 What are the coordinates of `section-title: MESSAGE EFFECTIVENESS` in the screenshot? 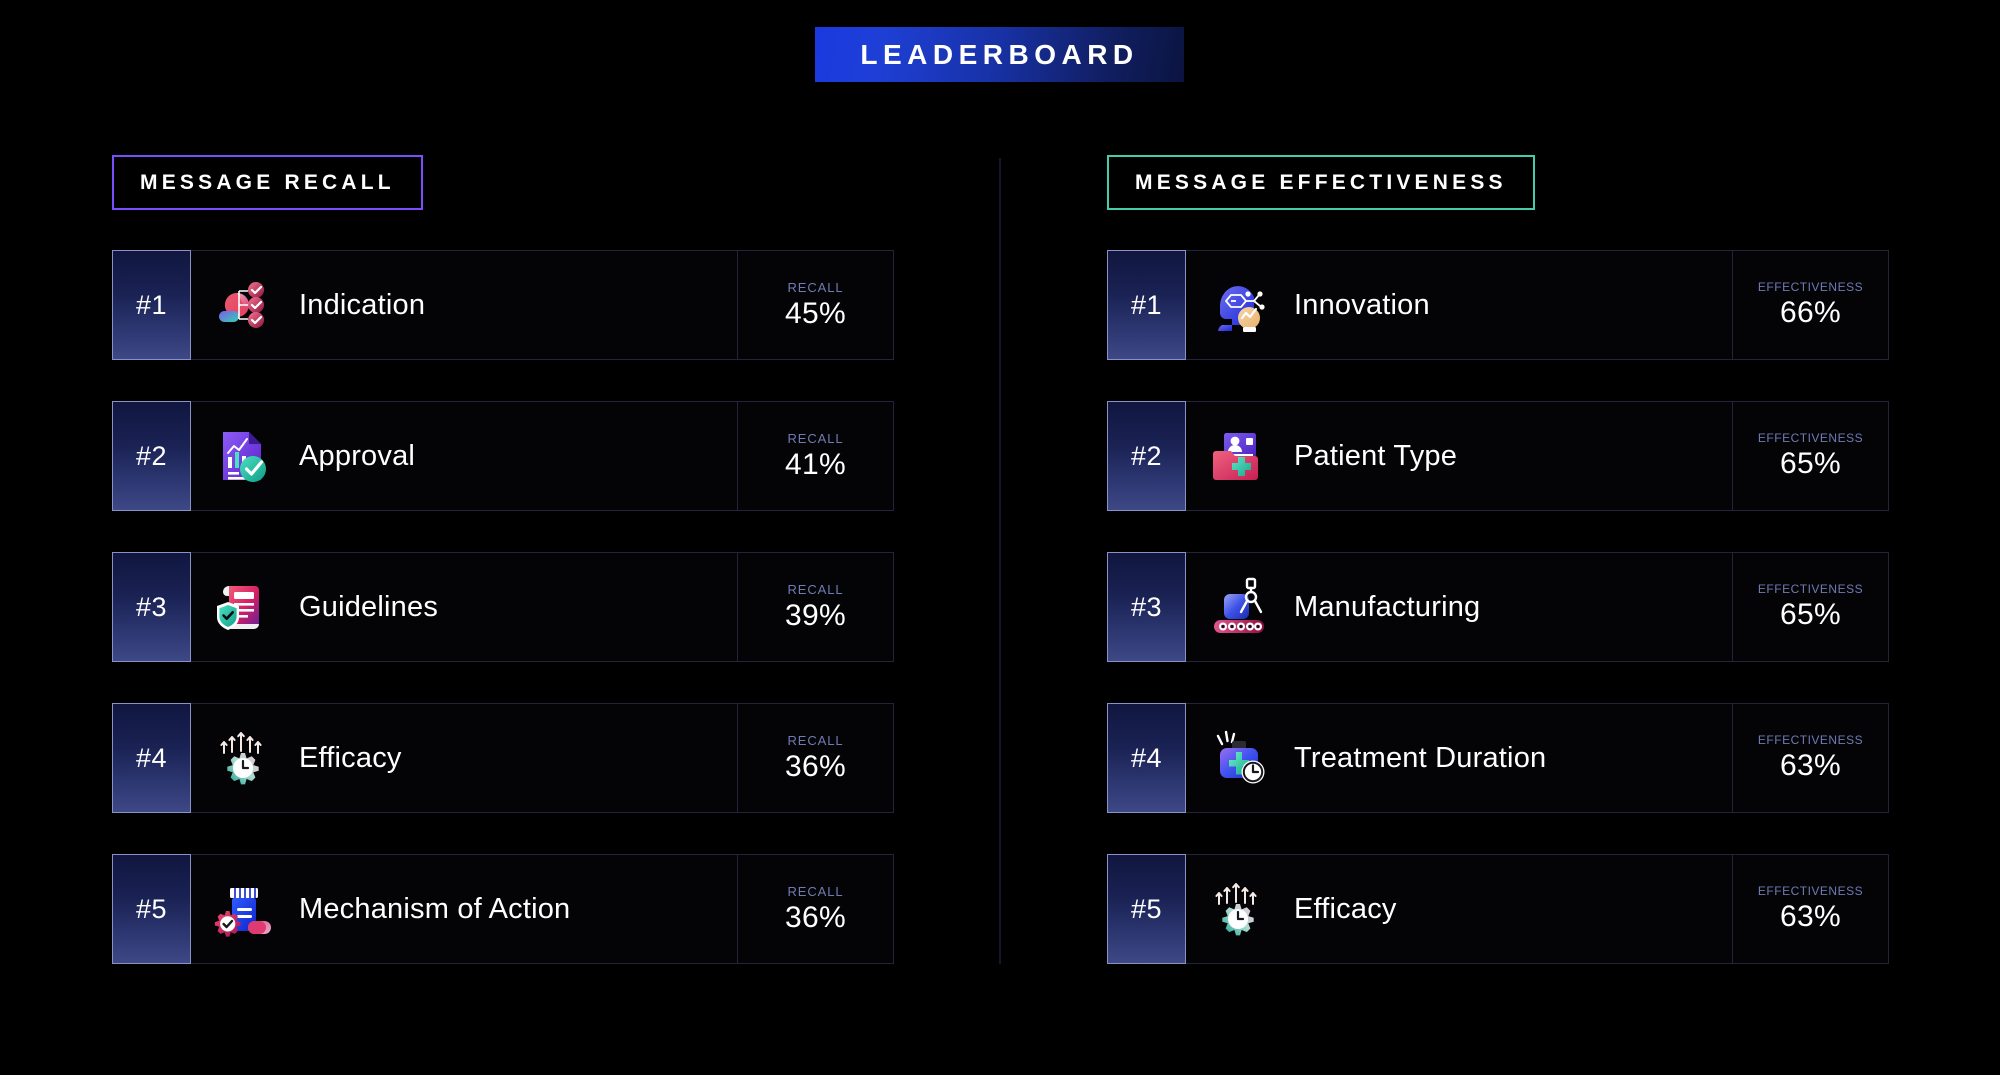 It's located at (1321, 182).